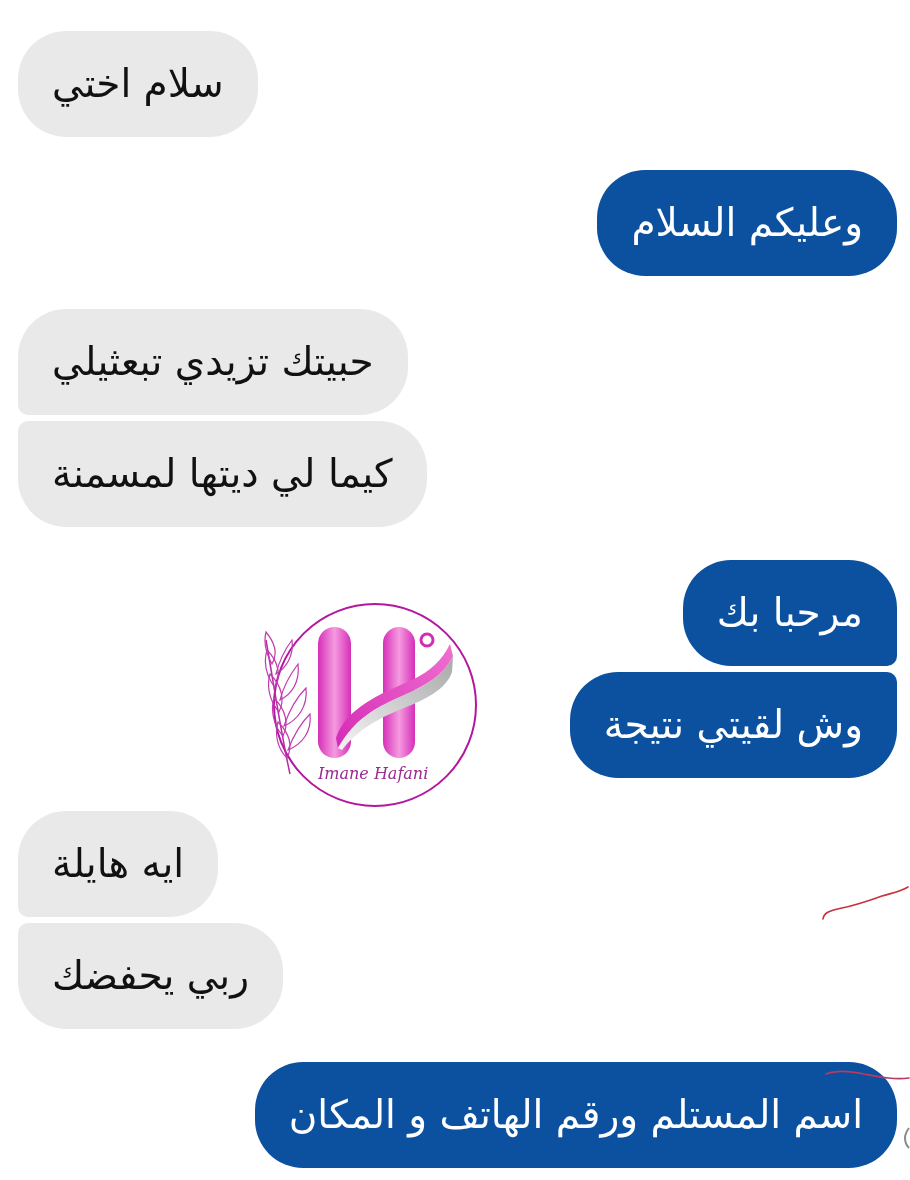 The width and height of the screenshot is (910, 1180). Describe the element at coordinates (222, 474) in the screenshot. I see `message-bubble: كيما لي ديتها لمسمنة` at that location.